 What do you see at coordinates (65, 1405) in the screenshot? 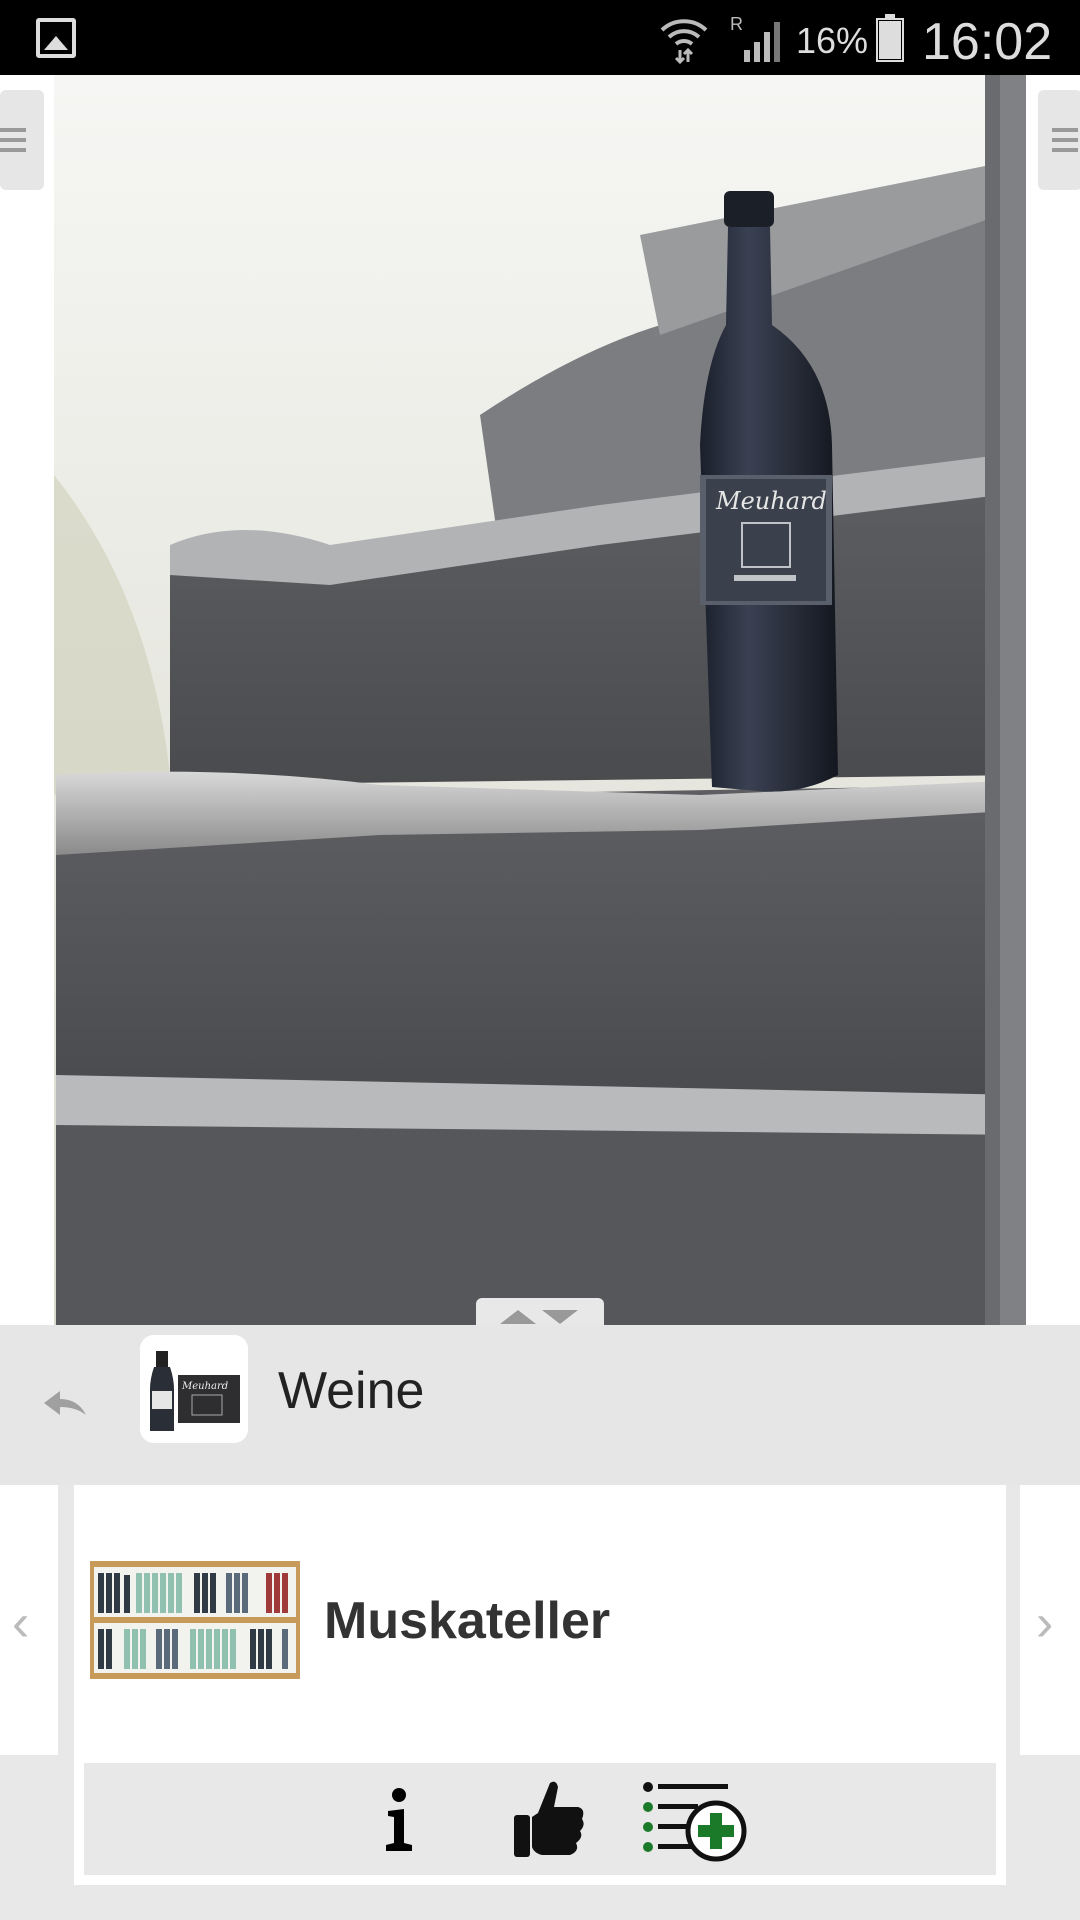
I see `back-arrow-icon` at bounding box center [65, 1405].